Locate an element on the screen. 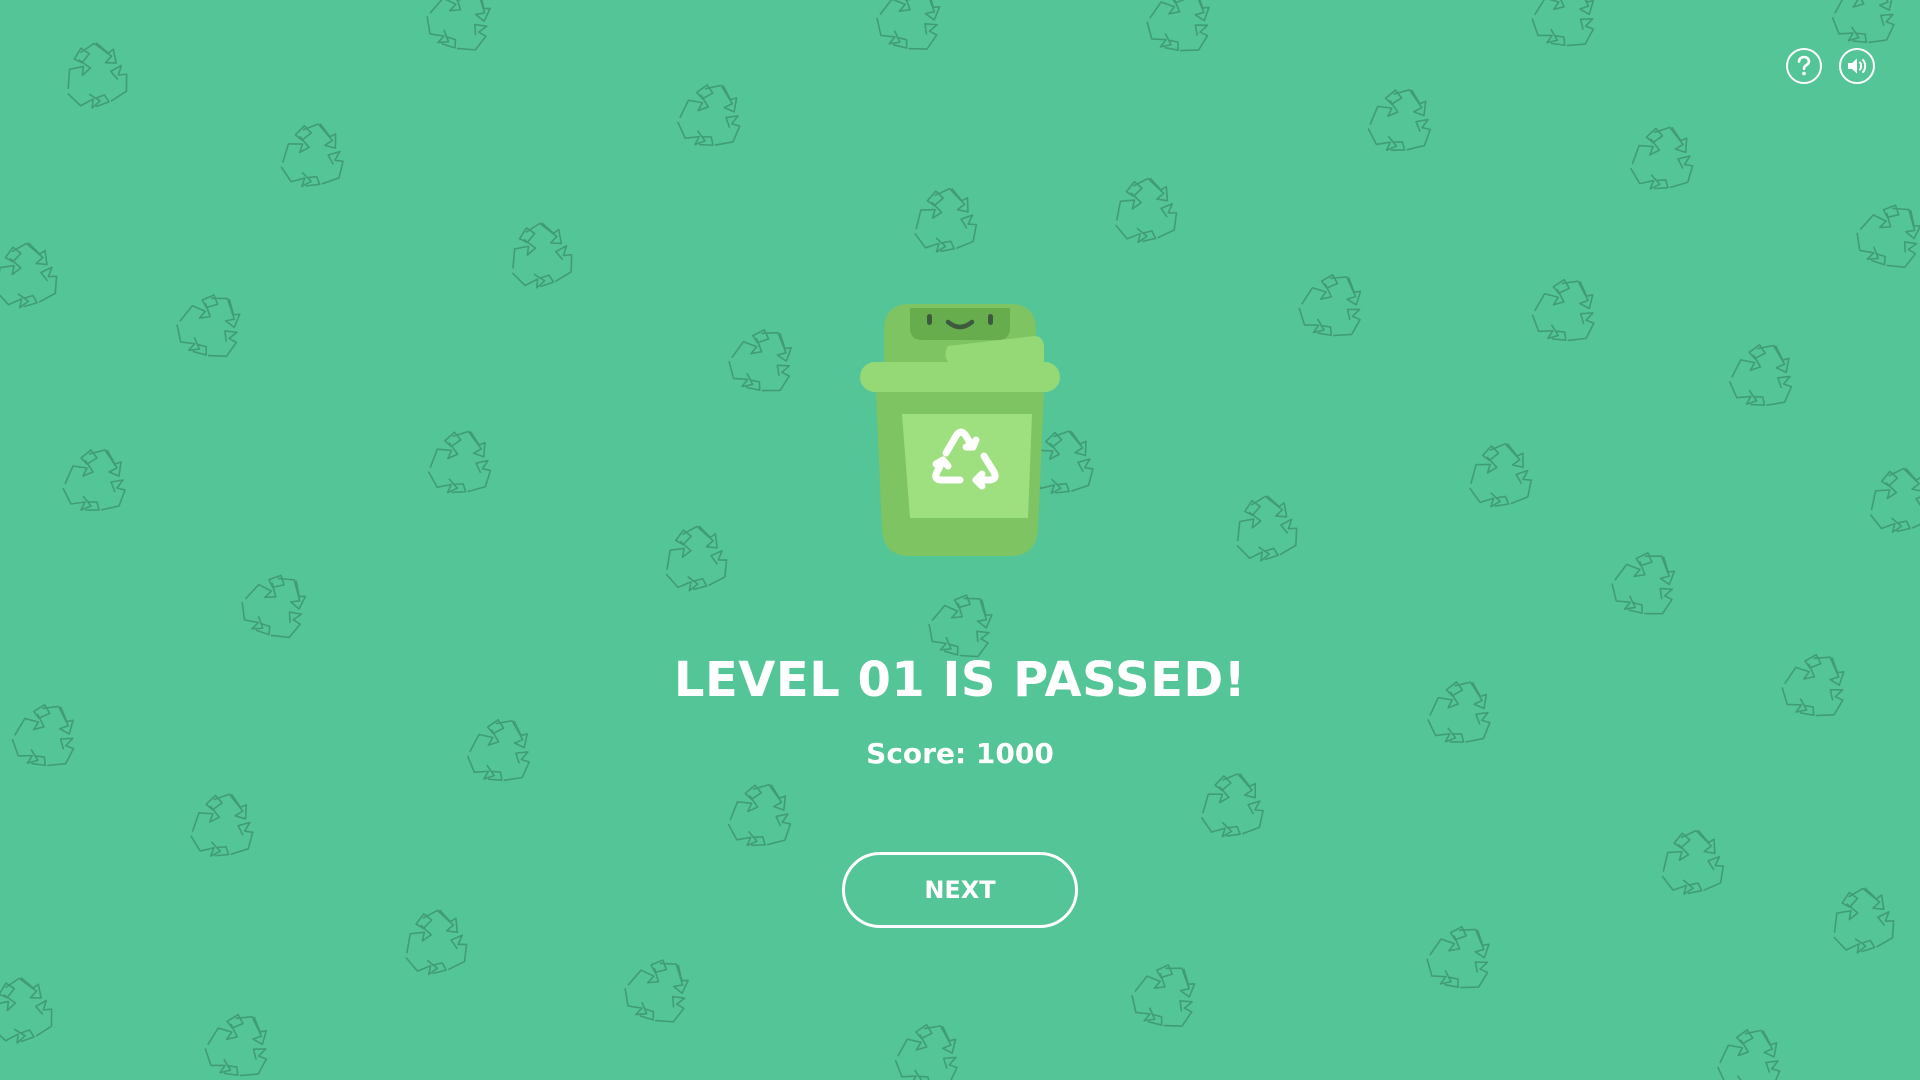 This screenshot has height=1080, width=1920. speaker-on-icon is located at coordinates (1857, 66).